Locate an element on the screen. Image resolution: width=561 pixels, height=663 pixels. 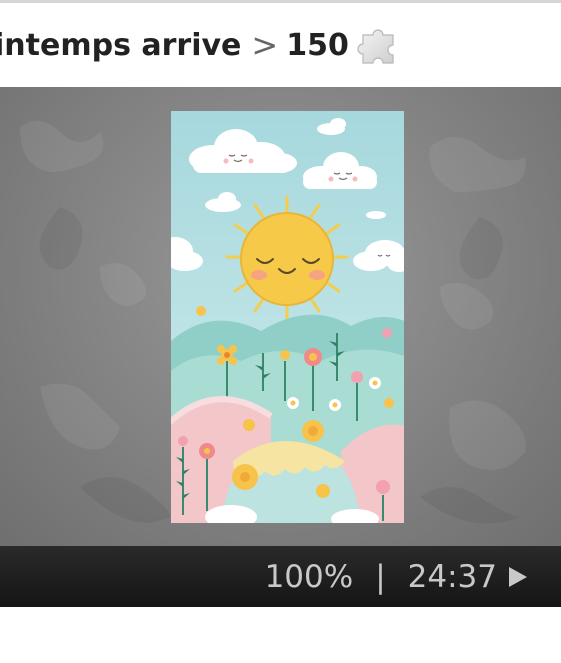
status-bar: 100% | 24:37 is located at coordinates (280, 576).